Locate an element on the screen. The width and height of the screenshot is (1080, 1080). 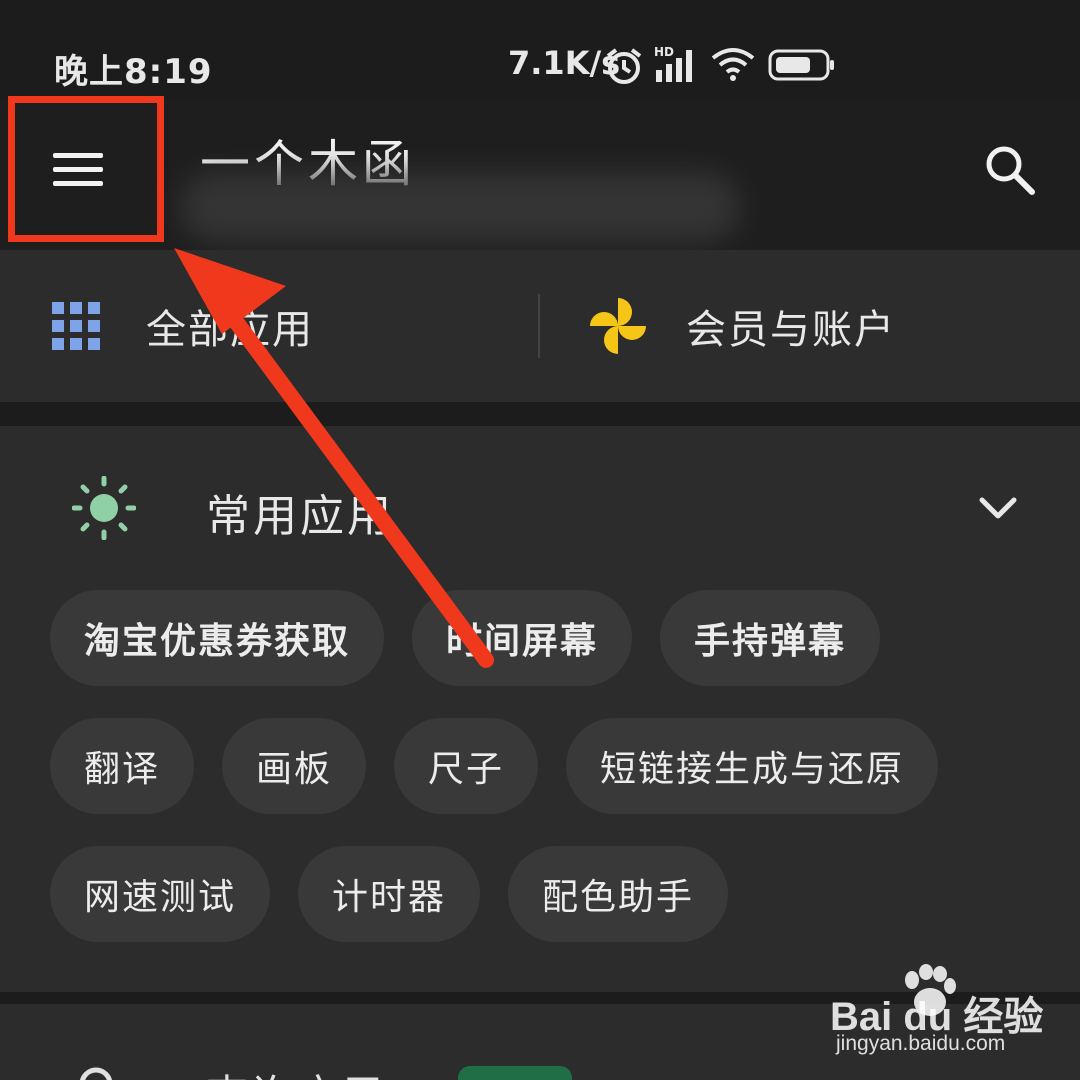
chip-translate: 翻译 is located at coordinates (122, 766).